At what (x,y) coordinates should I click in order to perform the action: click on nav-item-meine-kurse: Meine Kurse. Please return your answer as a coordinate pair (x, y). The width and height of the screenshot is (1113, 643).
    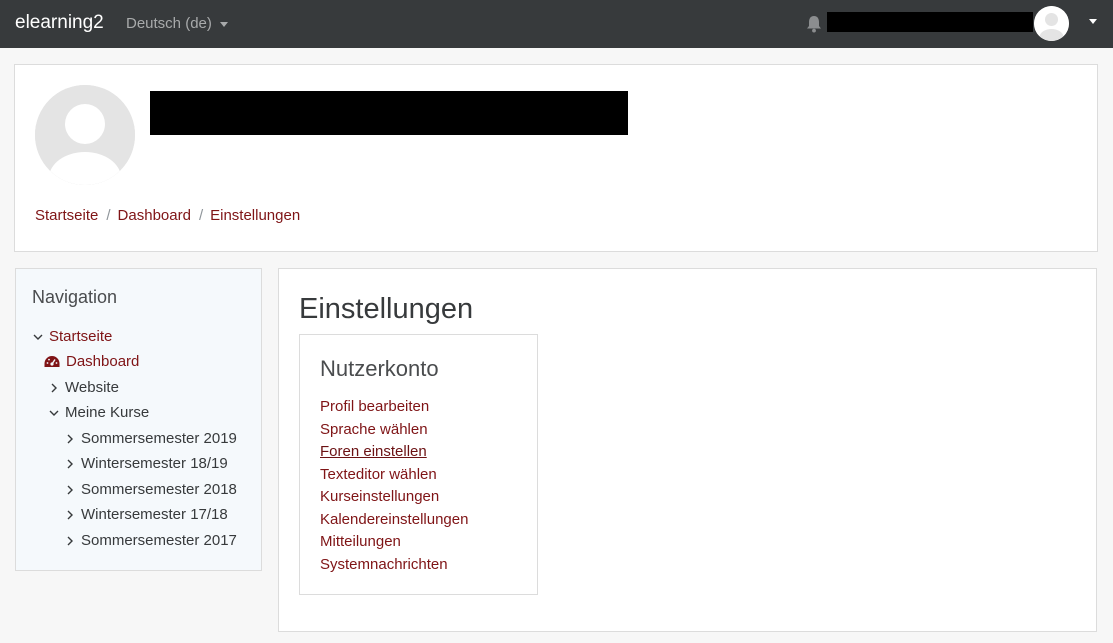
    Looking at the image, I should click on (98, 412).